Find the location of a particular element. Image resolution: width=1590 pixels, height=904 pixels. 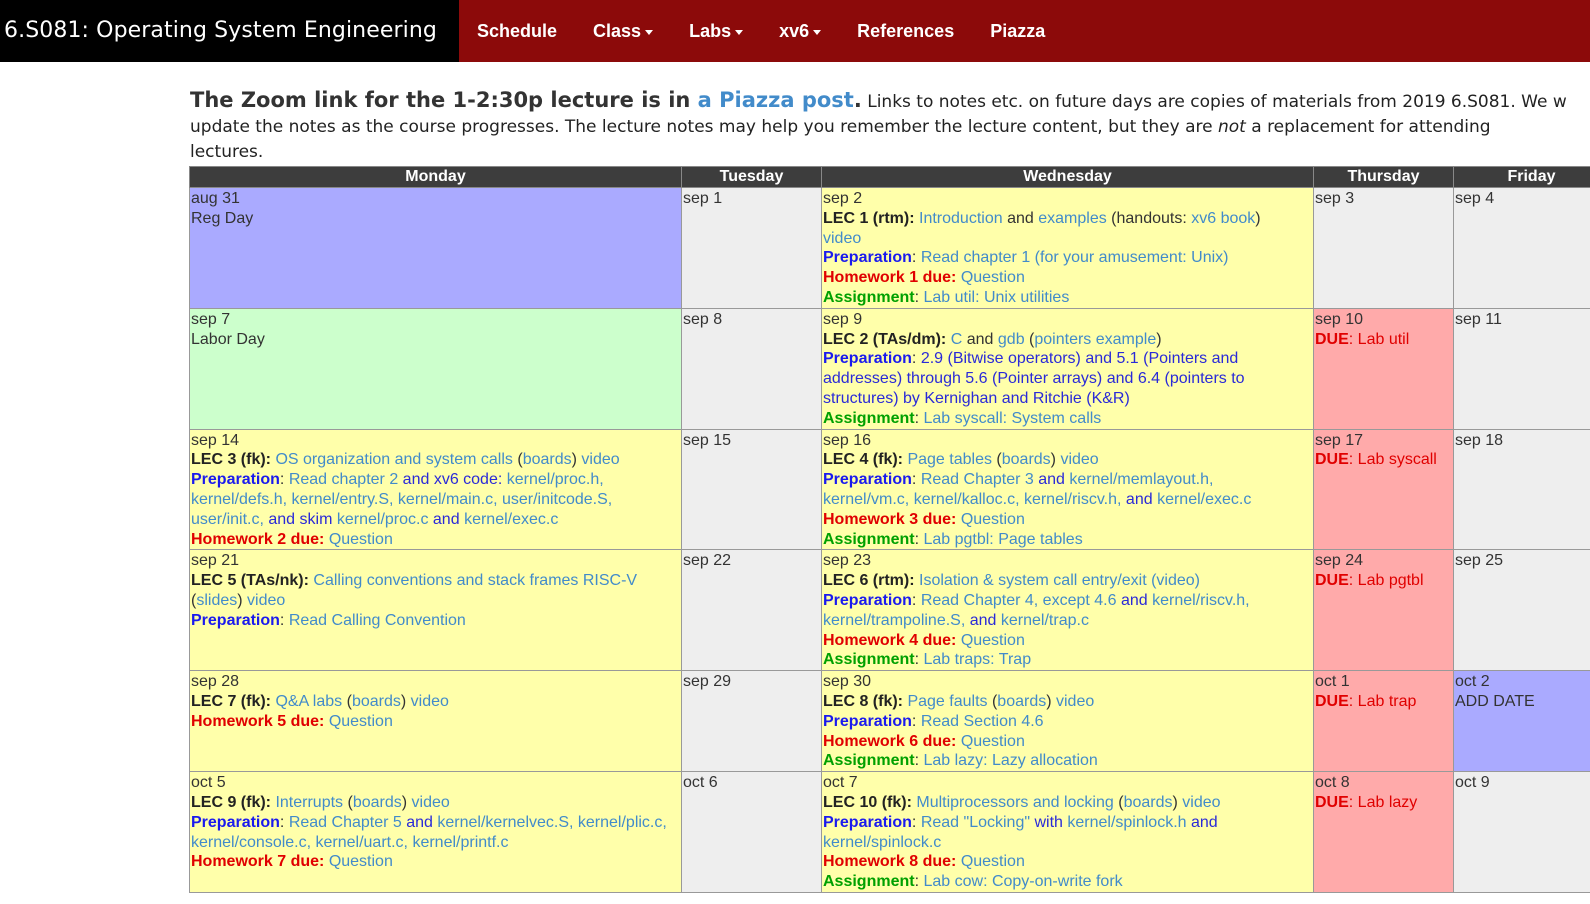

lecture-topic-link: Page faults is located at coordinates (947, 701).